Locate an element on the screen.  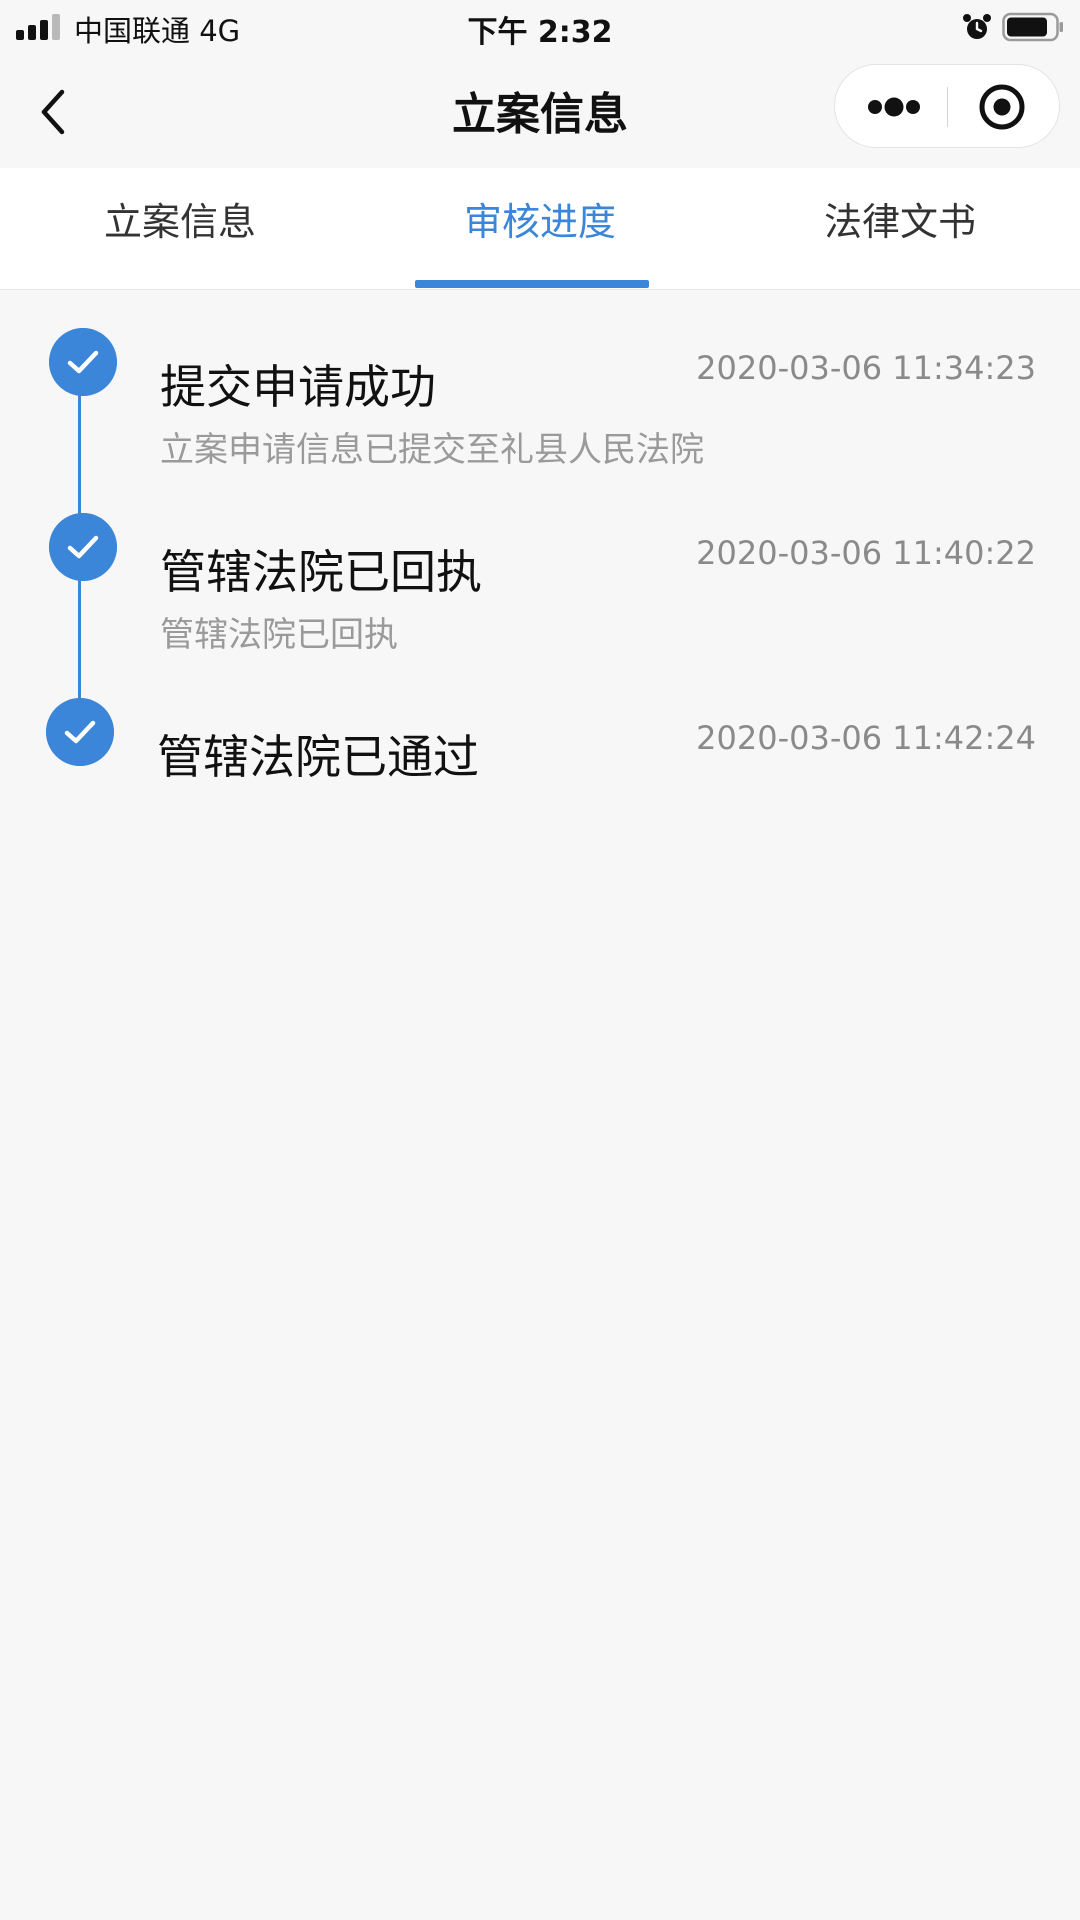
tab-review-progress: 审核进度 is located at coordinates (540, 229).